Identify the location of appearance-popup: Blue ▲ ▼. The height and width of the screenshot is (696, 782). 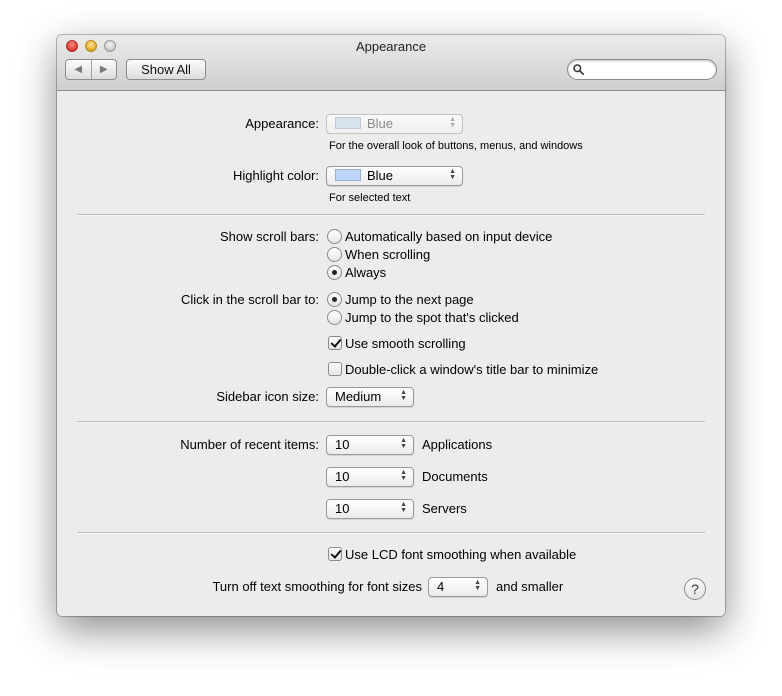
(394, 124).